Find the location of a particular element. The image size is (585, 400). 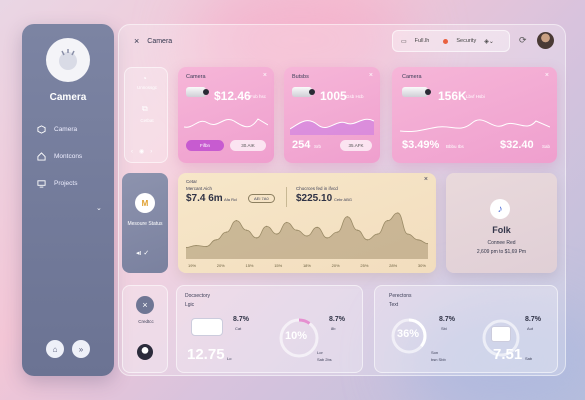

card-amount-sub: Sab is located at coordinates (546, 146).